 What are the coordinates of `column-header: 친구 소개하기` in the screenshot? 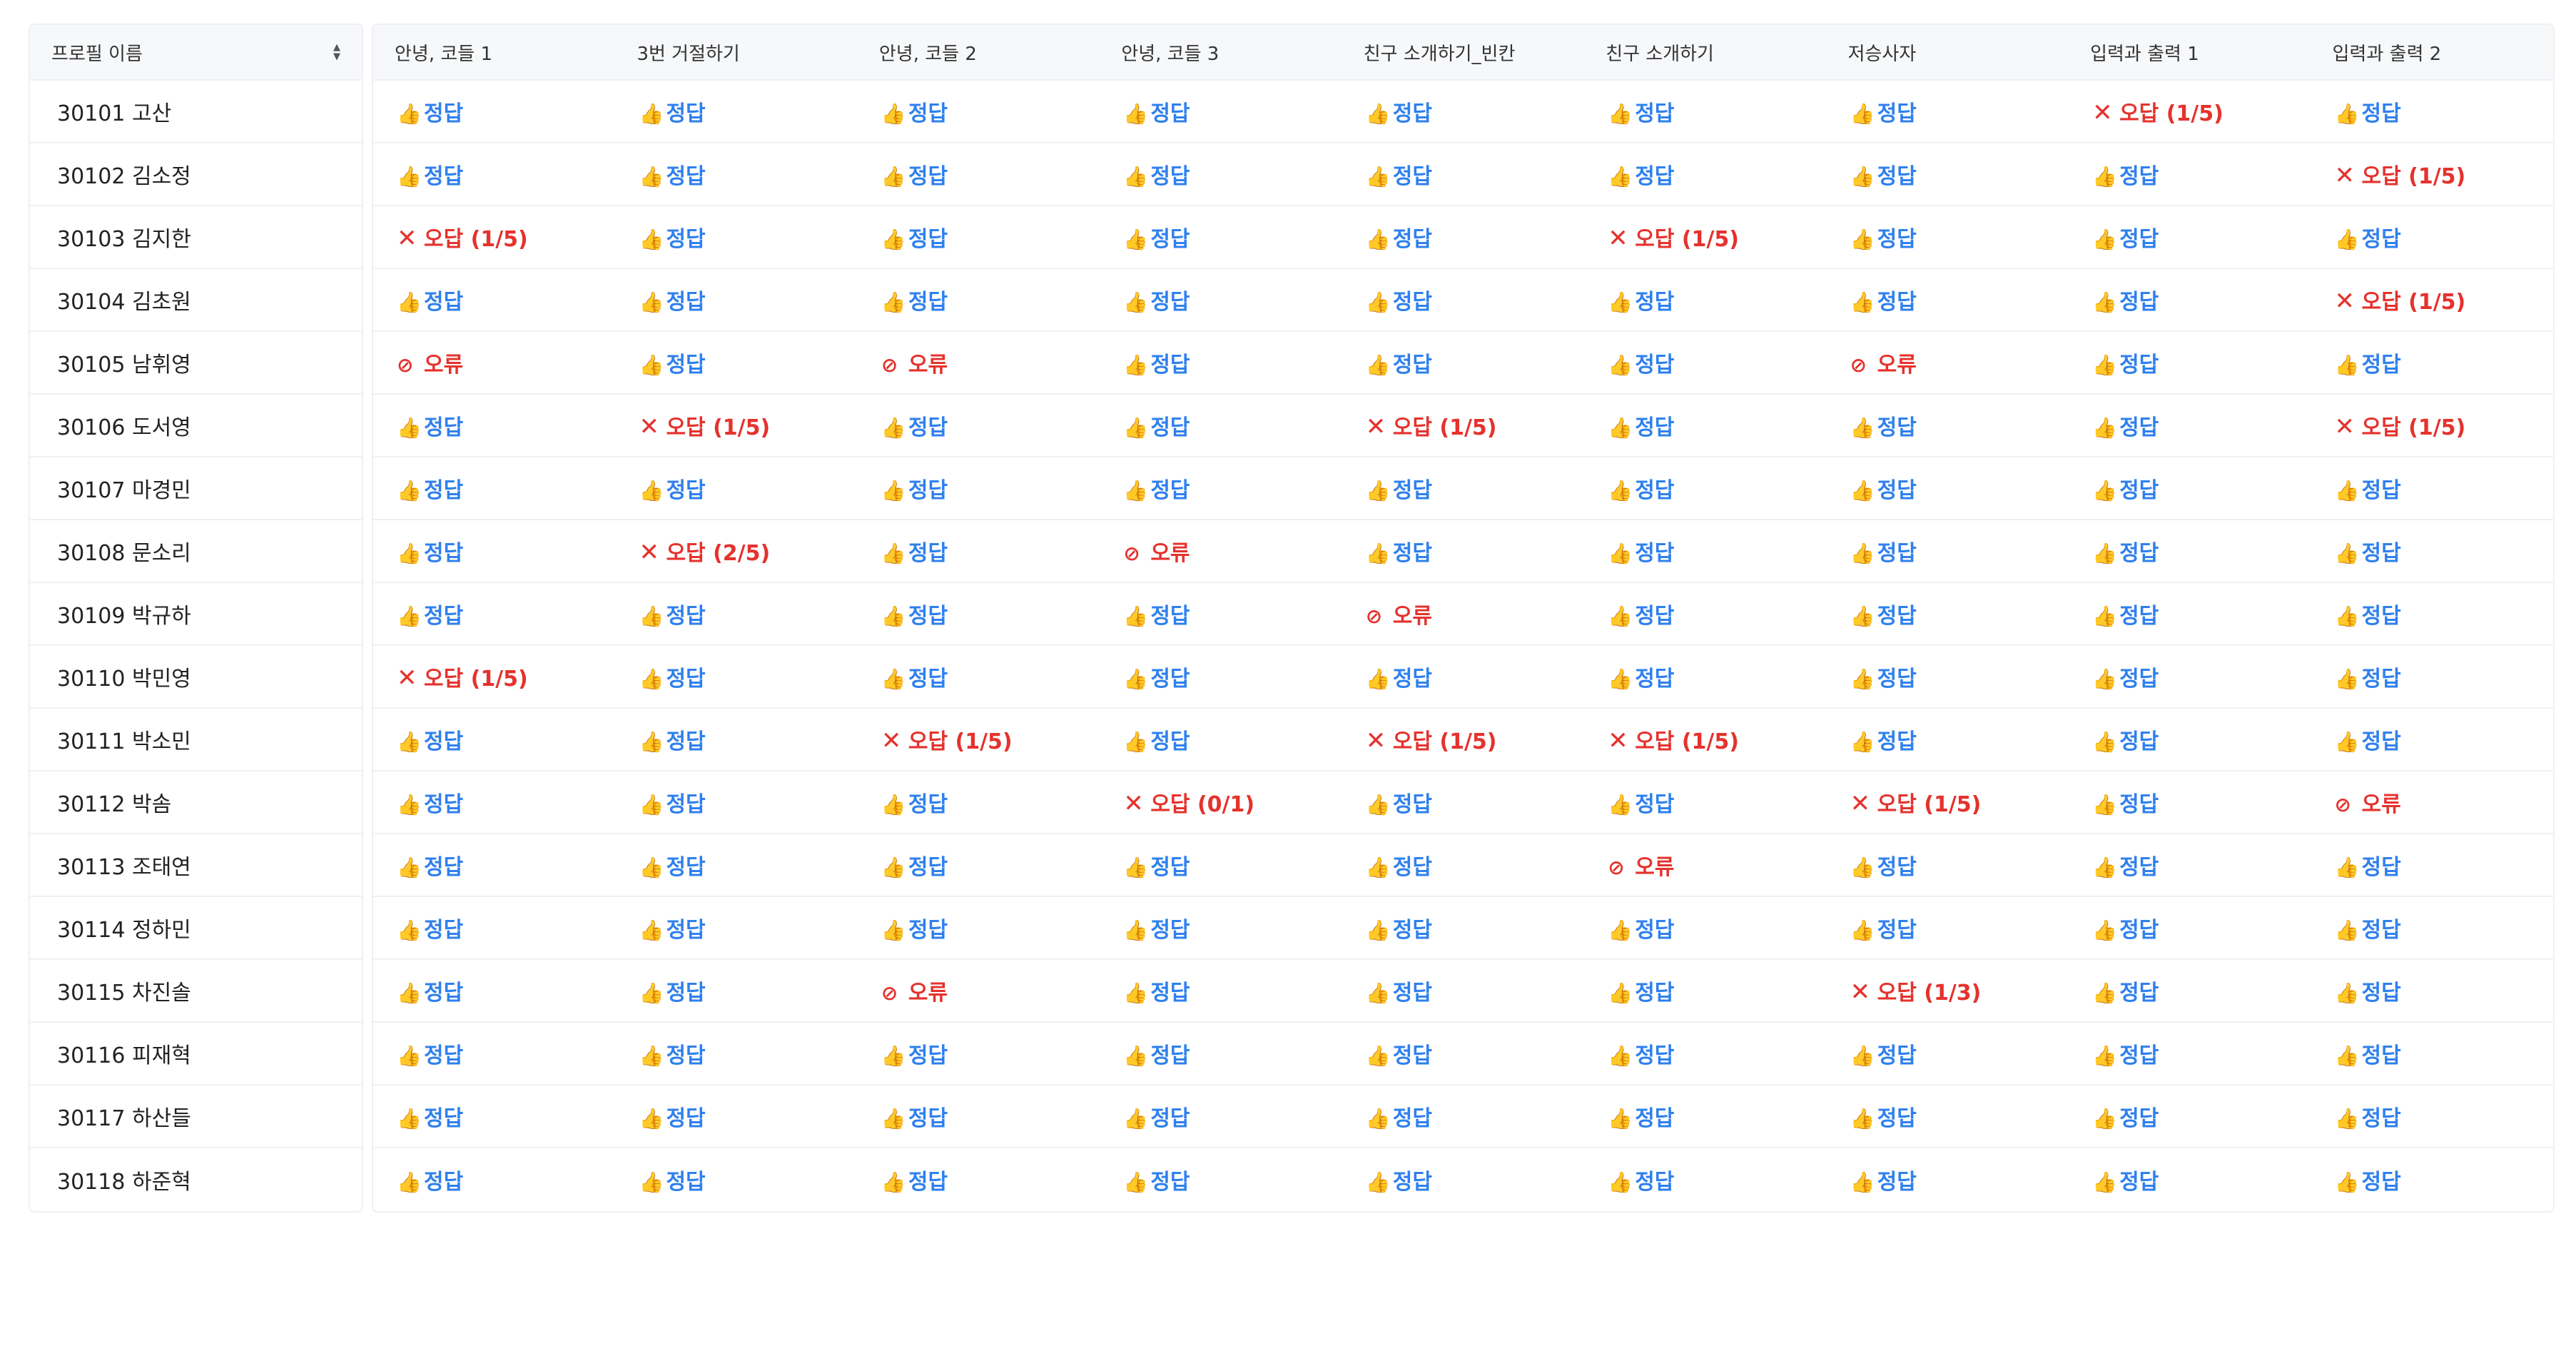 It's located at (1705, 52).